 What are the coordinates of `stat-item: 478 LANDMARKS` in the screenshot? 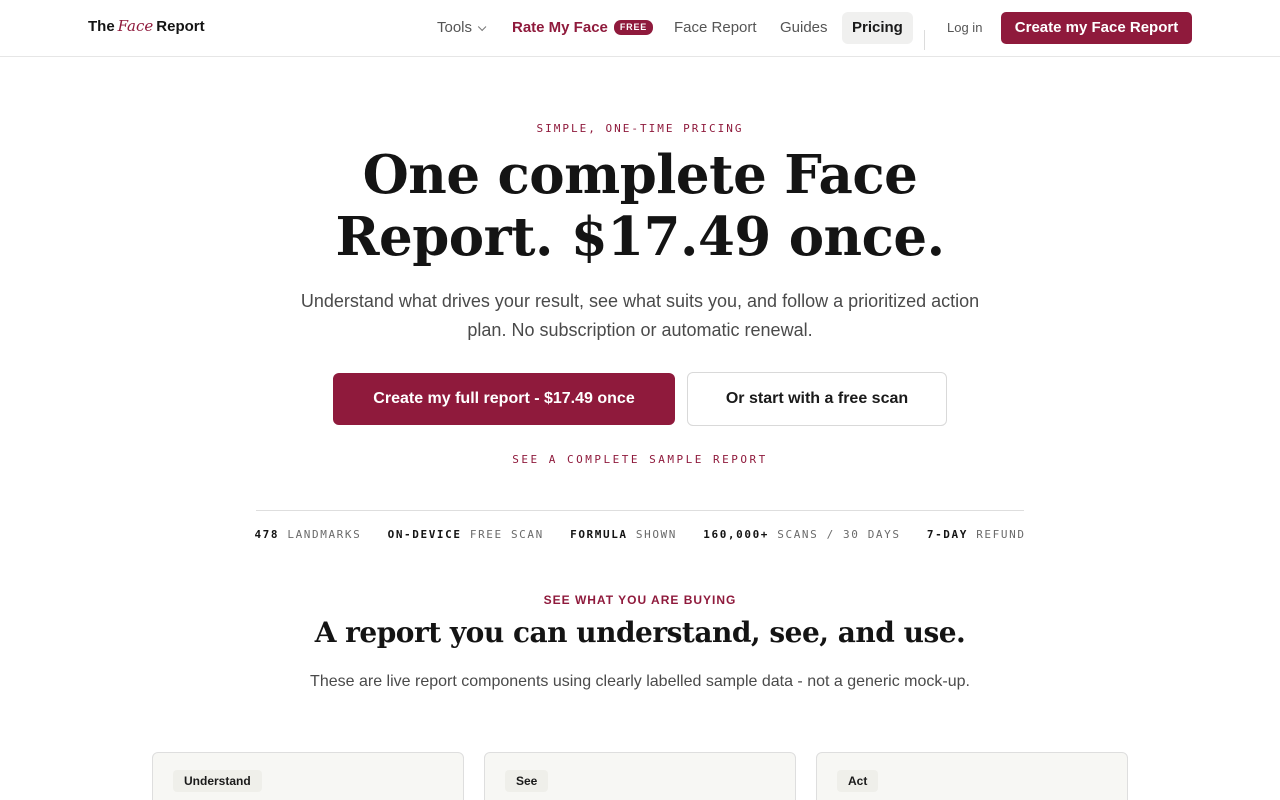 It's located at (307, 534).